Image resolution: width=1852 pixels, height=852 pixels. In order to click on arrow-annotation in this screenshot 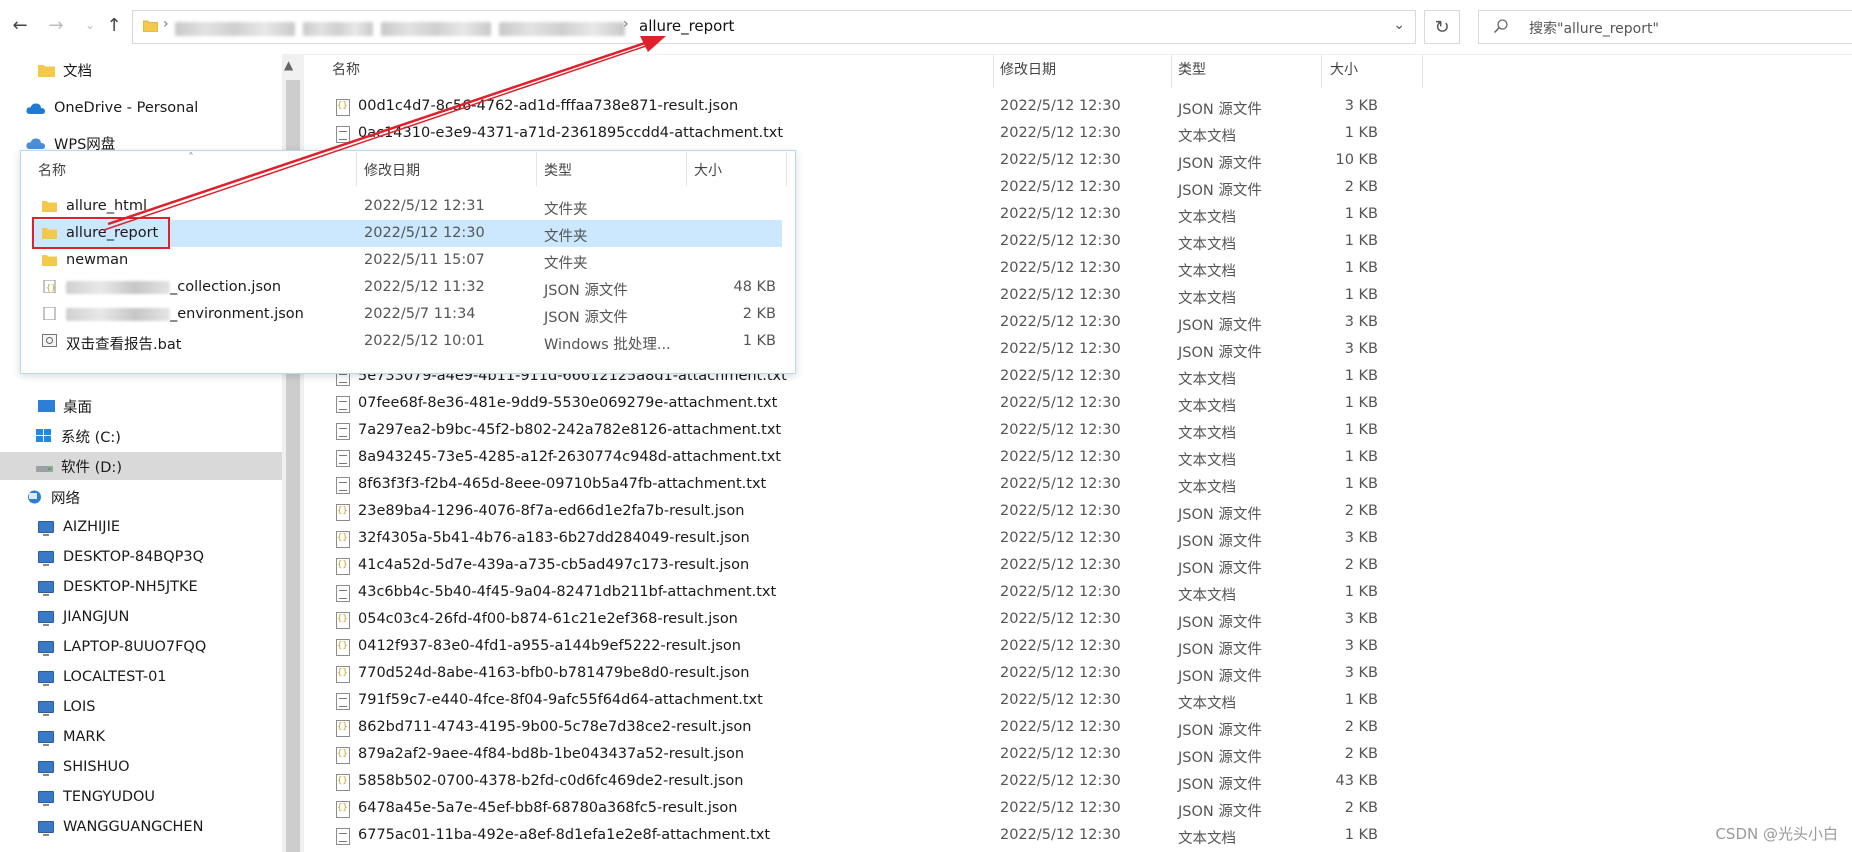, I will do `click(384, 133)`.